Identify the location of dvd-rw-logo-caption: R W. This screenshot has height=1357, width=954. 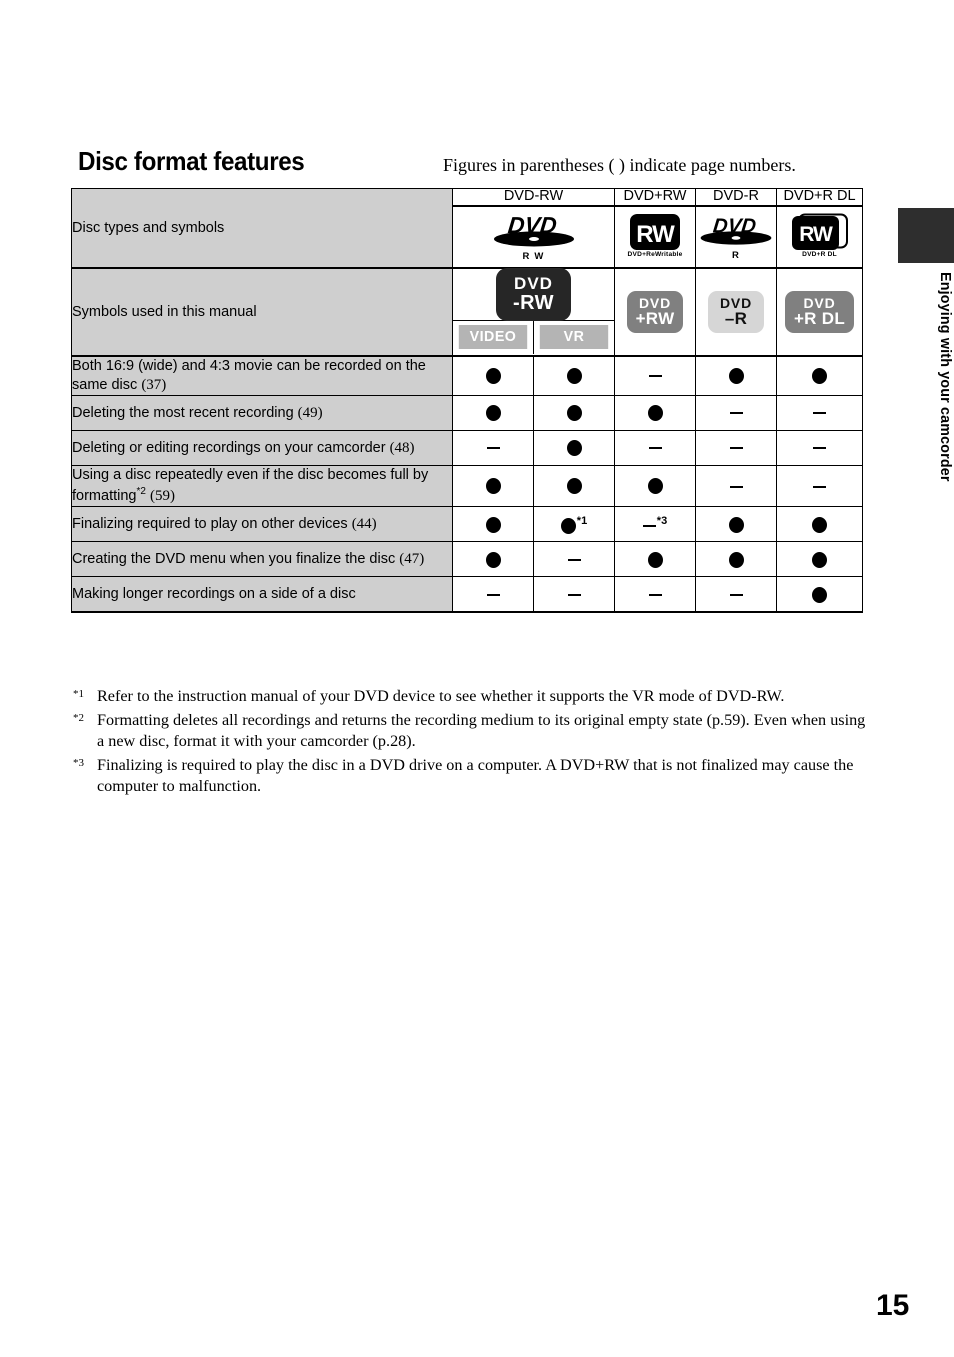
(533, 257).